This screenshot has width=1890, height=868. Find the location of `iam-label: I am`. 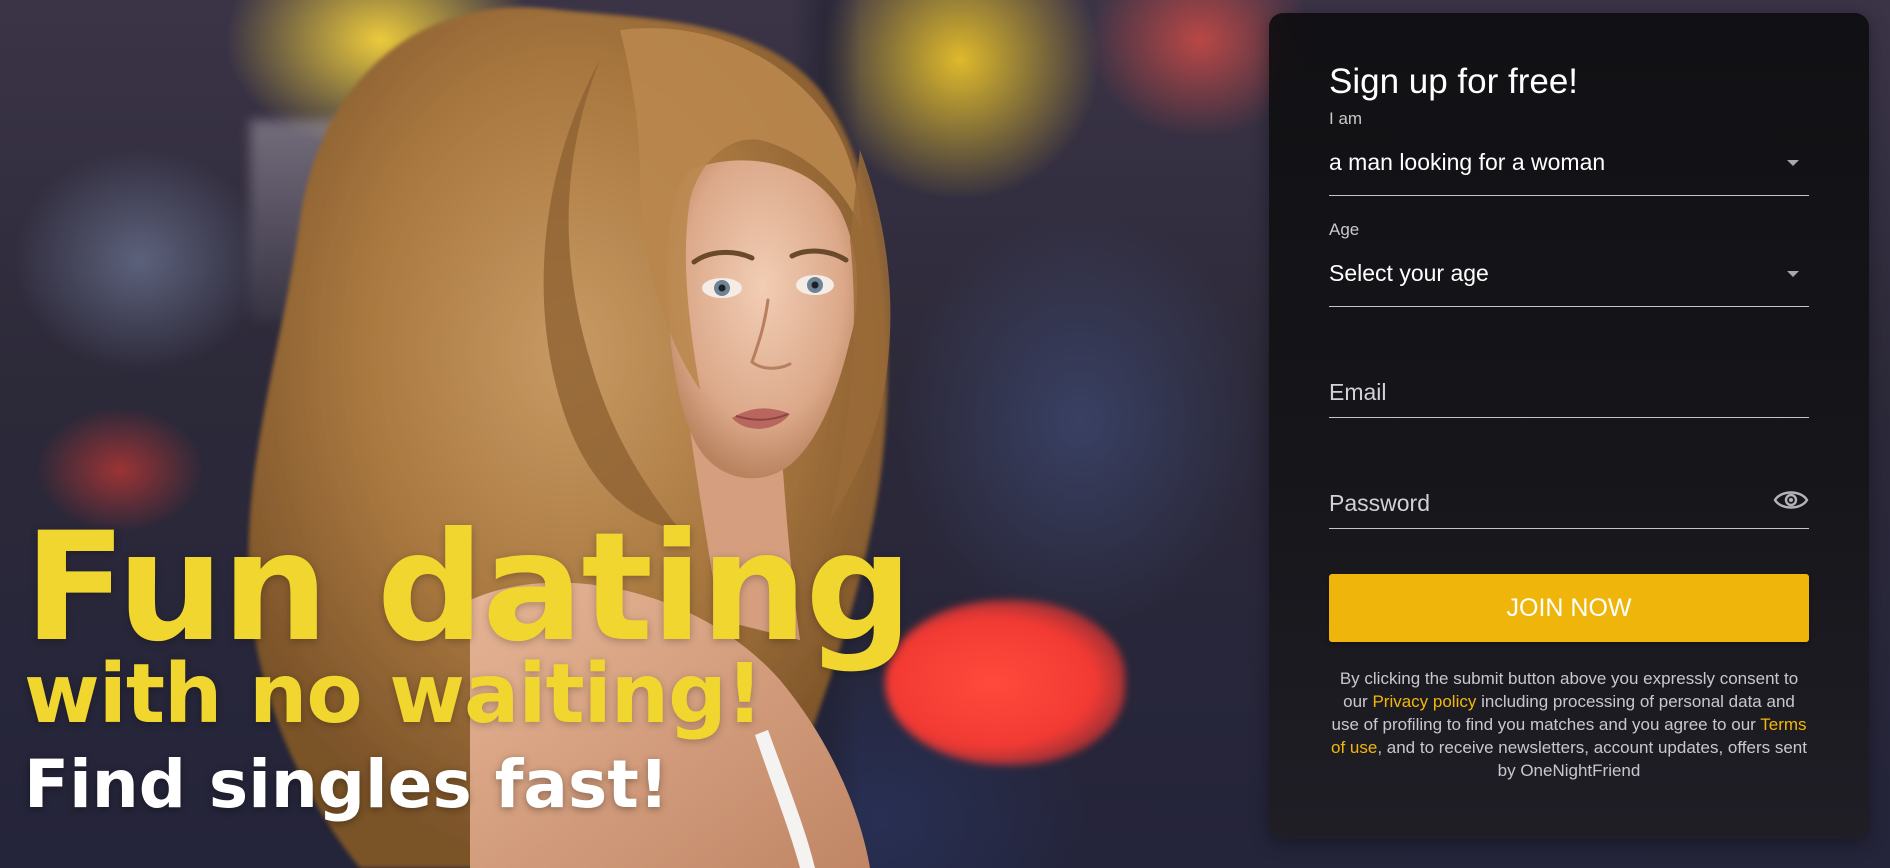

iam-label: I am is located at coordinates (1346, 118).